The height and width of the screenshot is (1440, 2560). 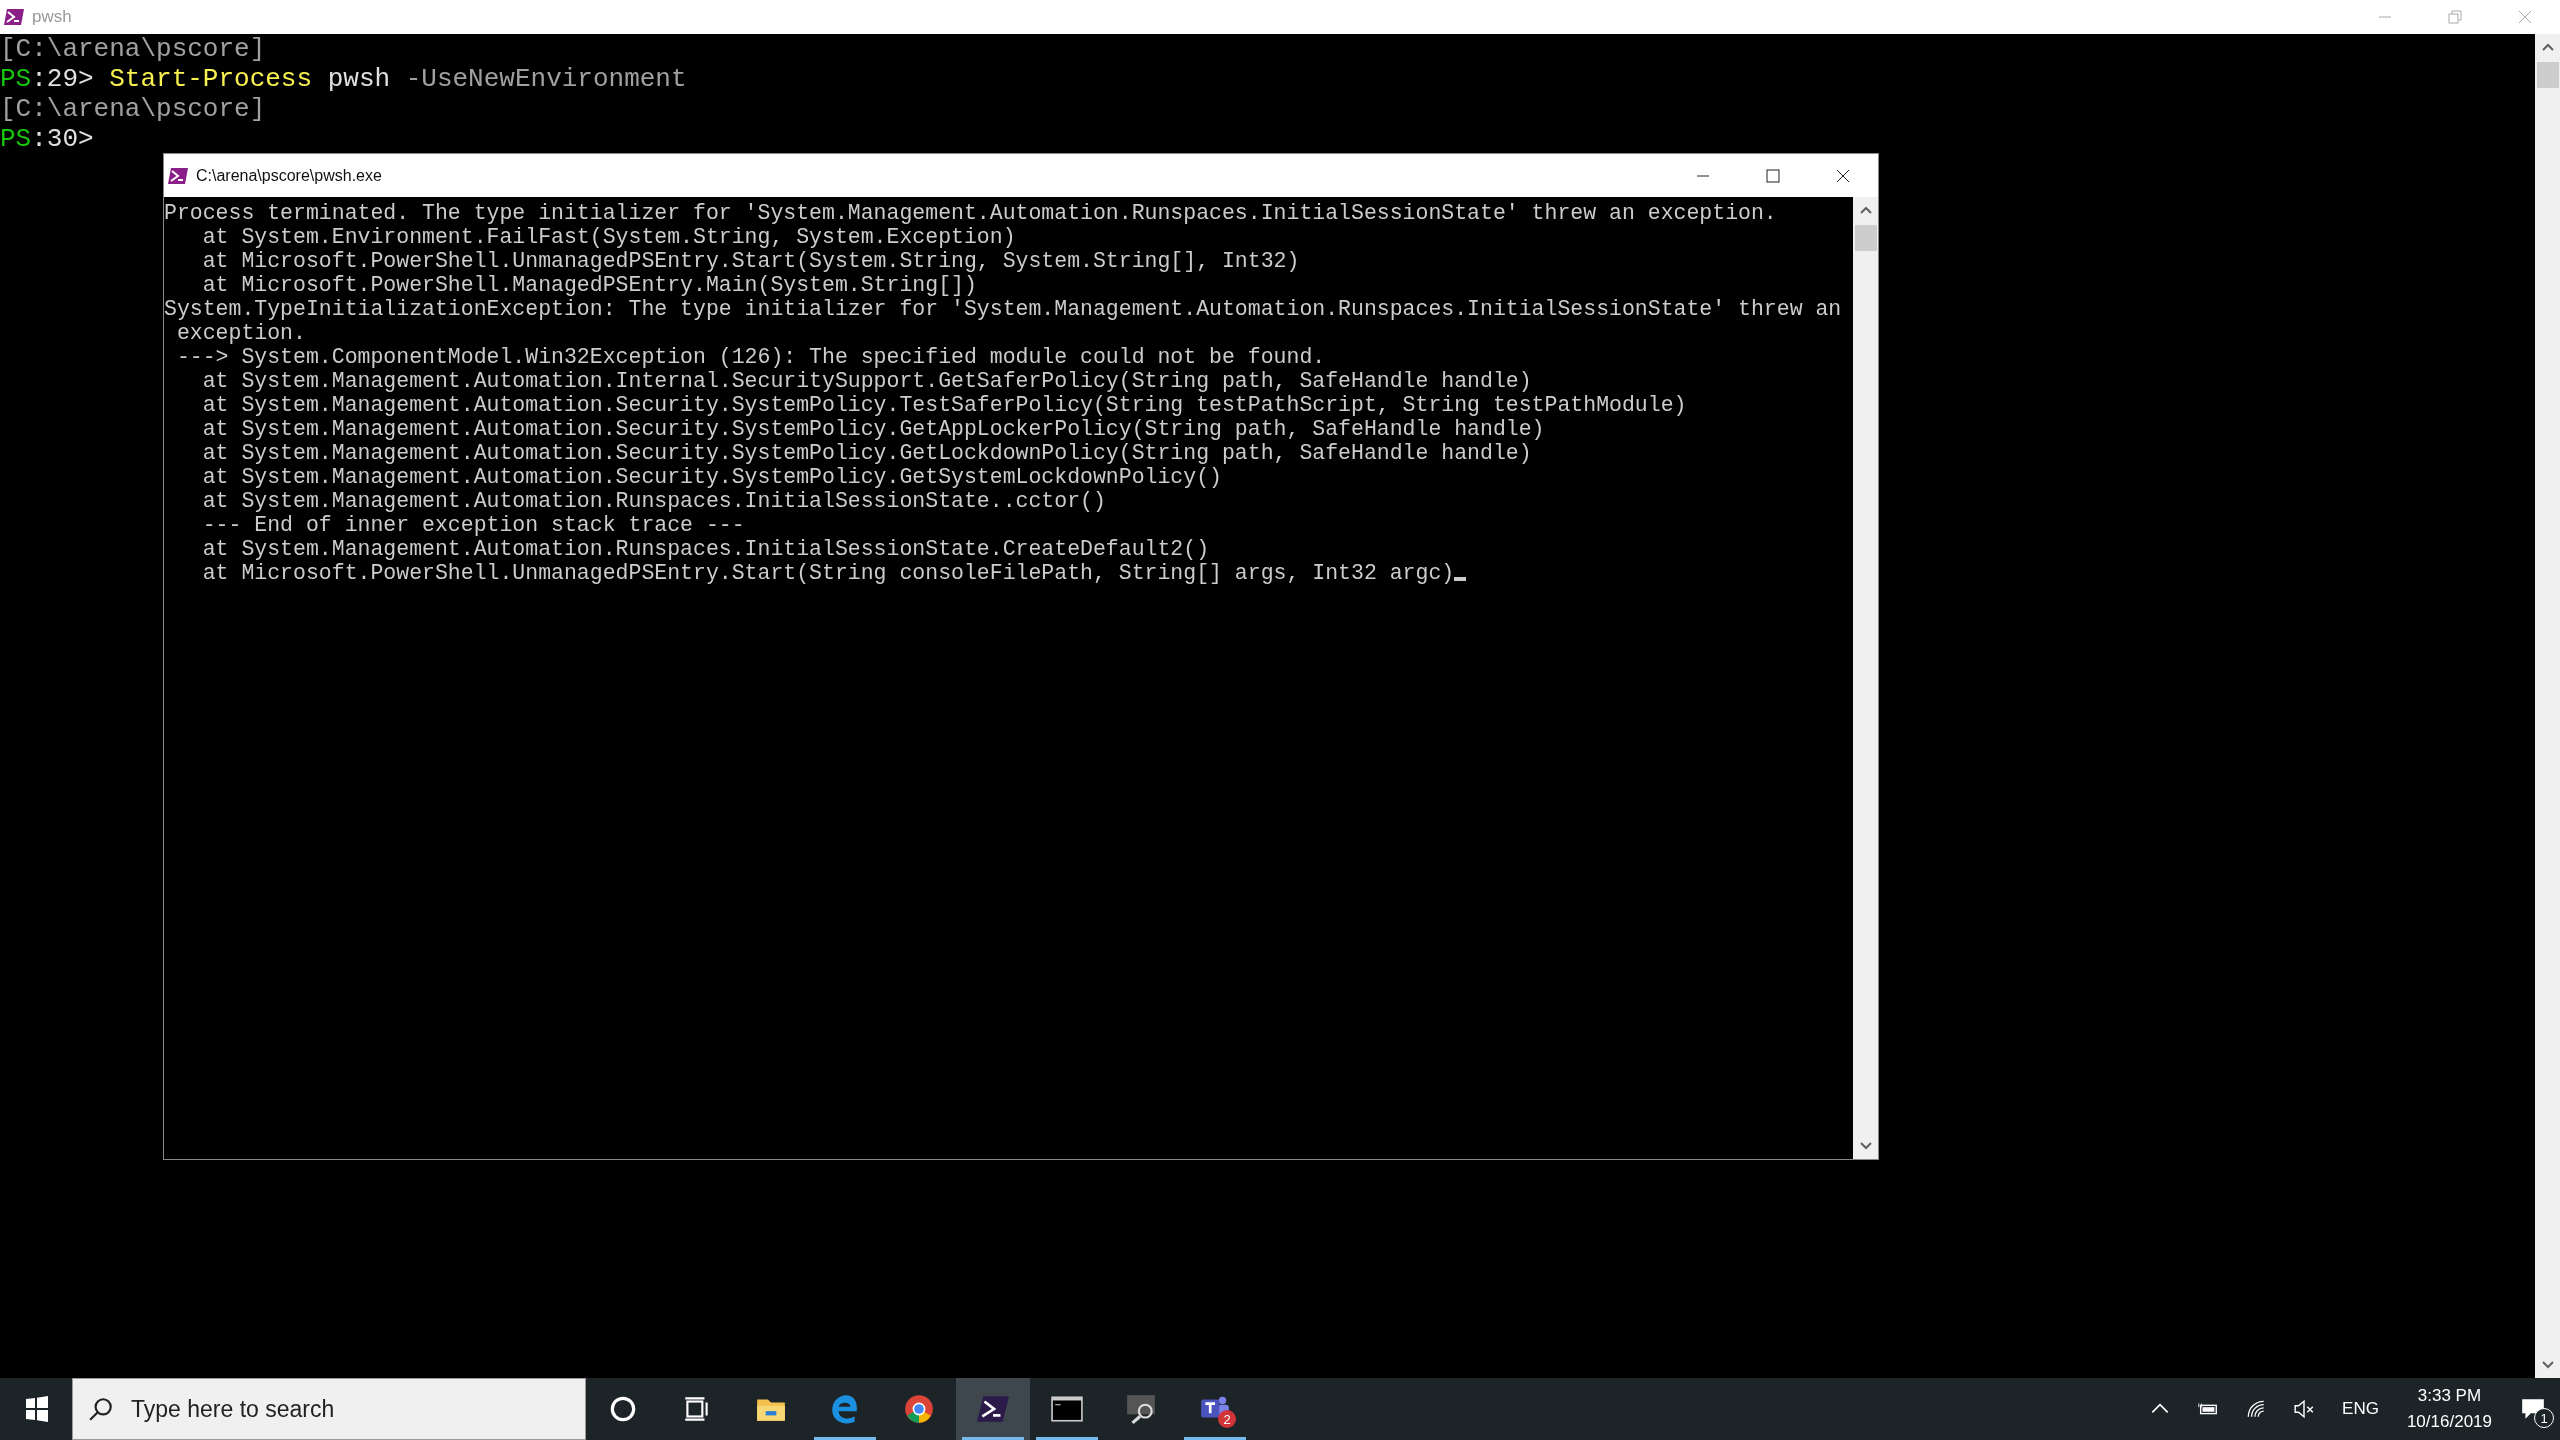 I want to click on console-line: at Microsoft.PowerShell.UnmanagedPSEntry.Start(System.String, System.String[], Int32), so click(x=750, y=261).